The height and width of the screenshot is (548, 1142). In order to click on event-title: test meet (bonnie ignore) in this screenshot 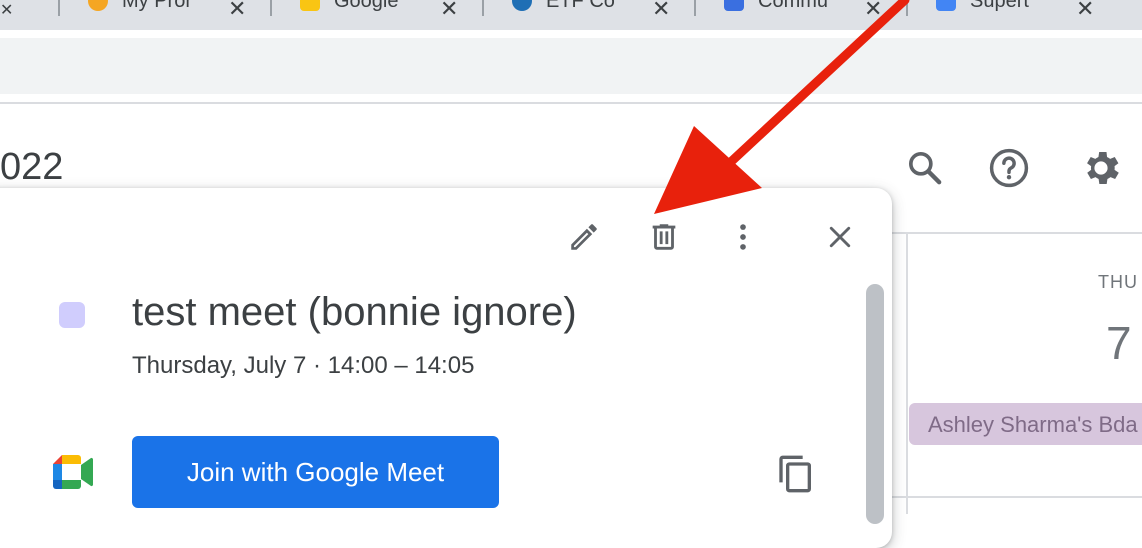, I will do `click(354, 312)`.